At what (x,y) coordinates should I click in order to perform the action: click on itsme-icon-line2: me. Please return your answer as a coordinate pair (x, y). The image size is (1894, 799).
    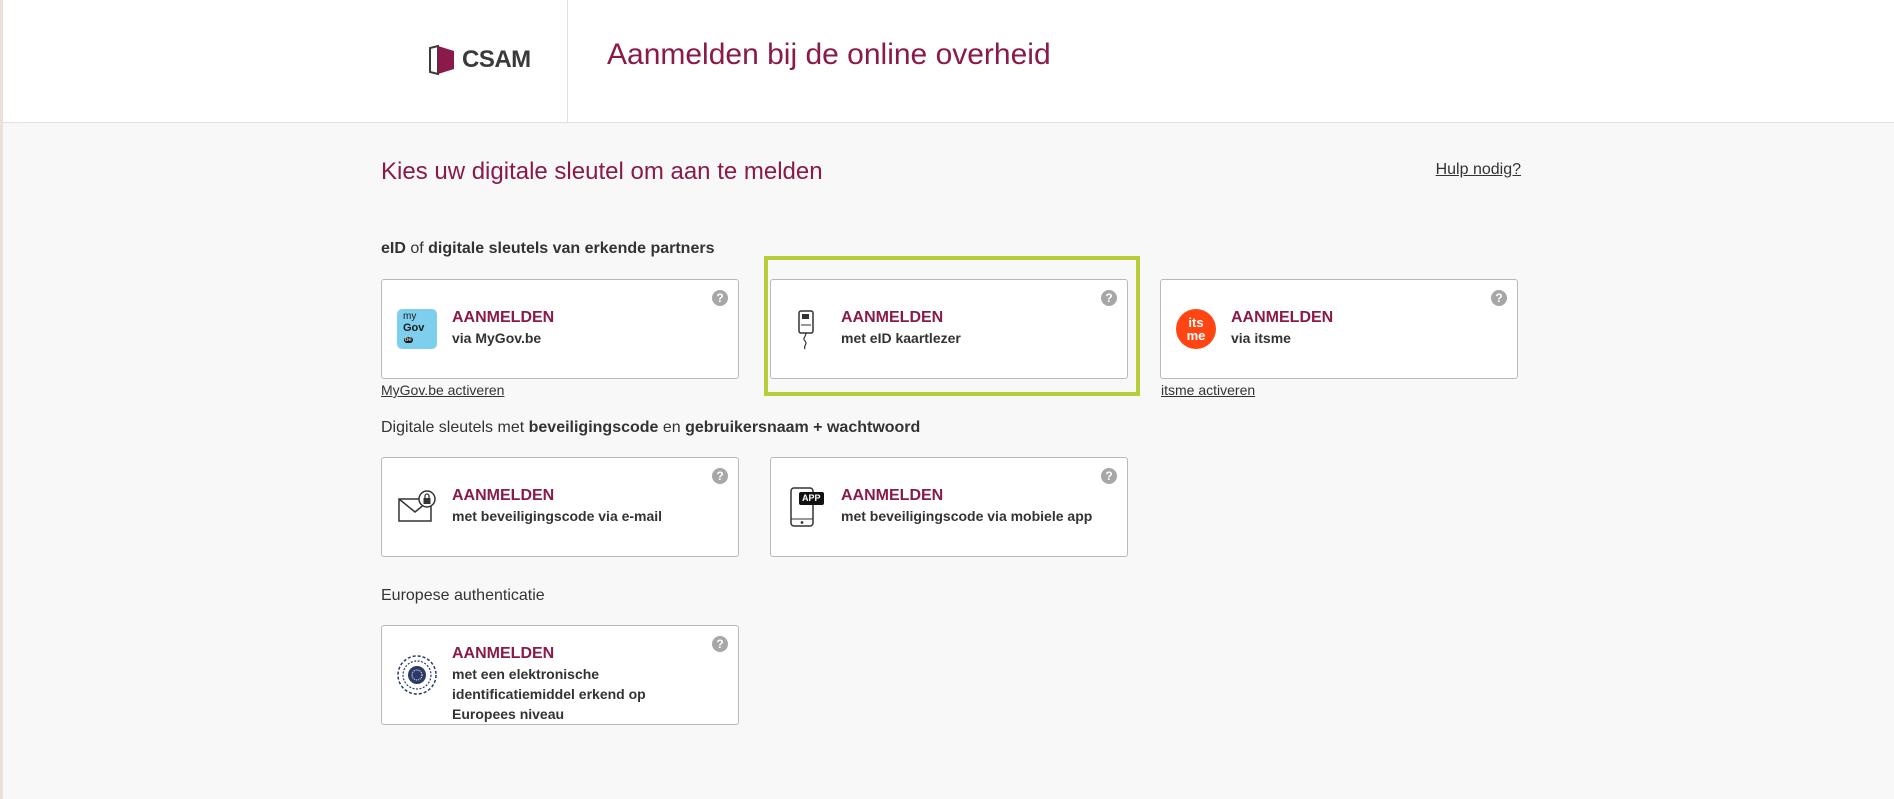
    Looking at the image, I should click on (1196, 335).